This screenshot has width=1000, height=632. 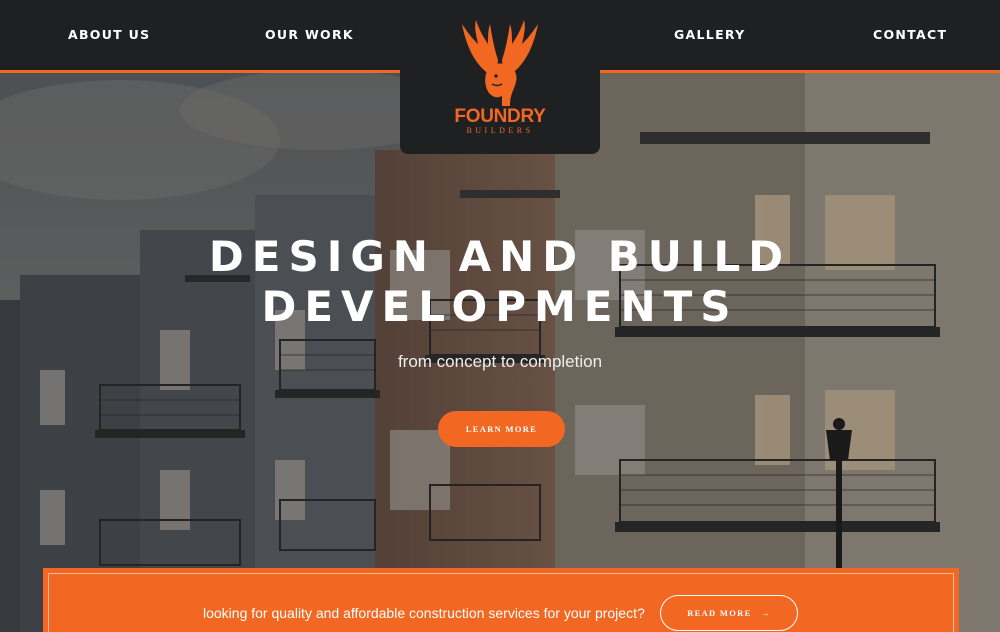 What do you see at coordinates (710, 34) in the screenshot?
I see `nav-gallery: GALLERY` at bounding box center [710, 34].